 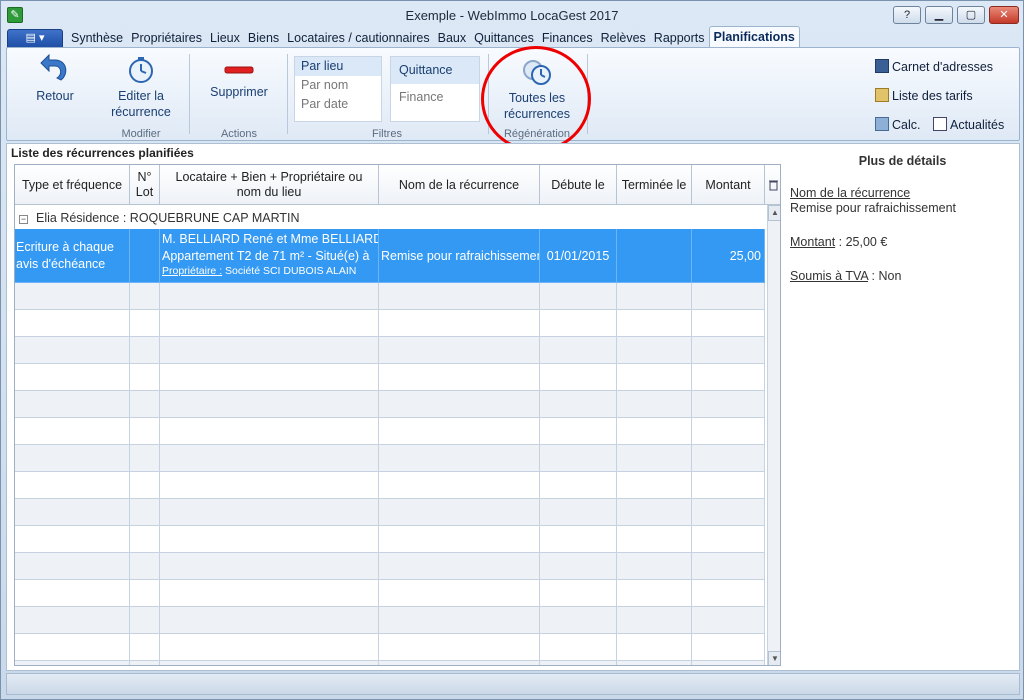 I want to click on list-title: Liste des récurrences planifiées, so click(x=102, y=153).